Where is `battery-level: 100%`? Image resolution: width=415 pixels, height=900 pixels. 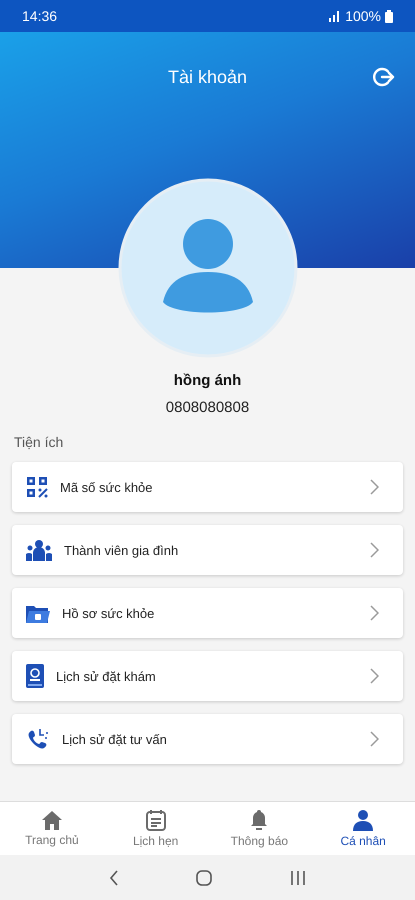
battery-level: 100% is located at coordinates (363, 16).